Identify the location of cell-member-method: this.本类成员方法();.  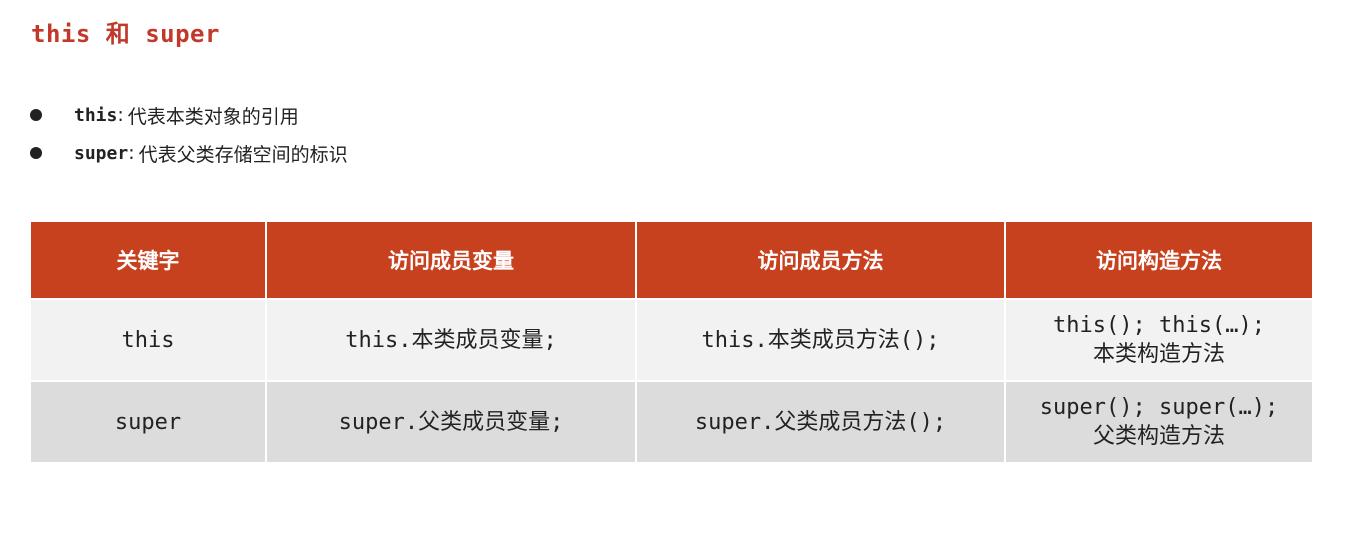
(820, 340).